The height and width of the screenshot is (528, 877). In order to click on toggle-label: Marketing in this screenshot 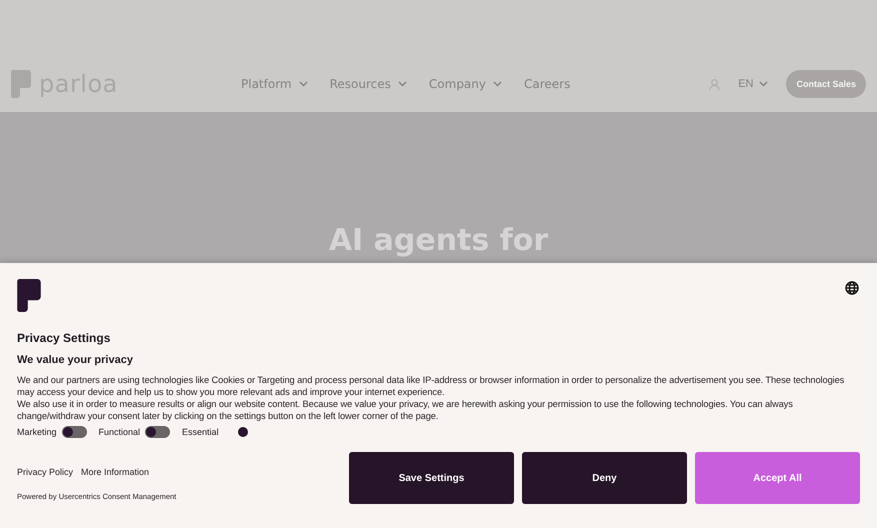, I will do `click(37, 432)`.